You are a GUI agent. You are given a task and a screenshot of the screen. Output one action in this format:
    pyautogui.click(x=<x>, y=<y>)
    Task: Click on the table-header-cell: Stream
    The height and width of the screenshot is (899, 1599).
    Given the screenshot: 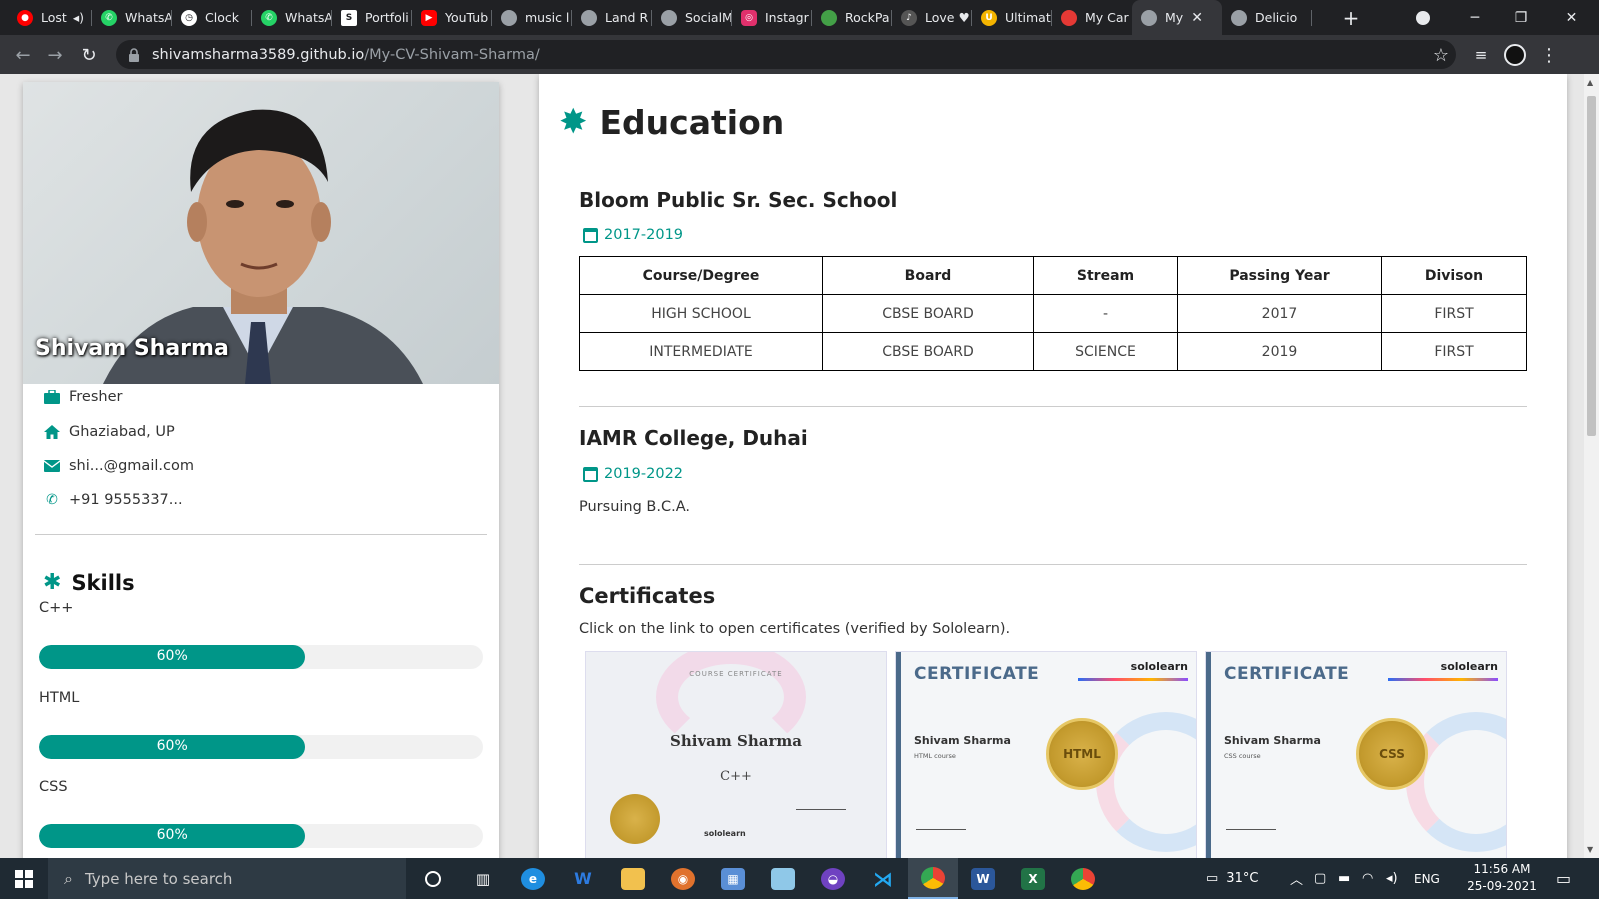 What is the action you would take?
    pyautogui.click(x=1105, y=275)
    